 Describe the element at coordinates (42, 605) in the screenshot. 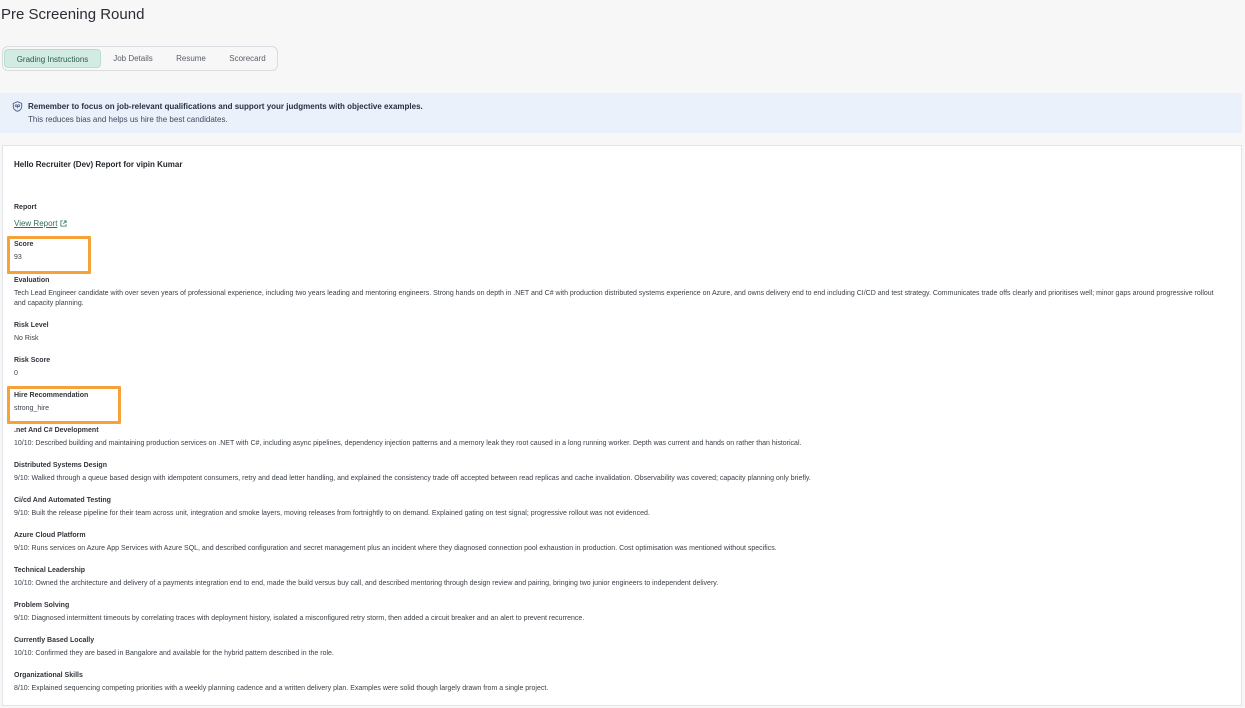

I see `criterion-label: Problem Solving` at that location.